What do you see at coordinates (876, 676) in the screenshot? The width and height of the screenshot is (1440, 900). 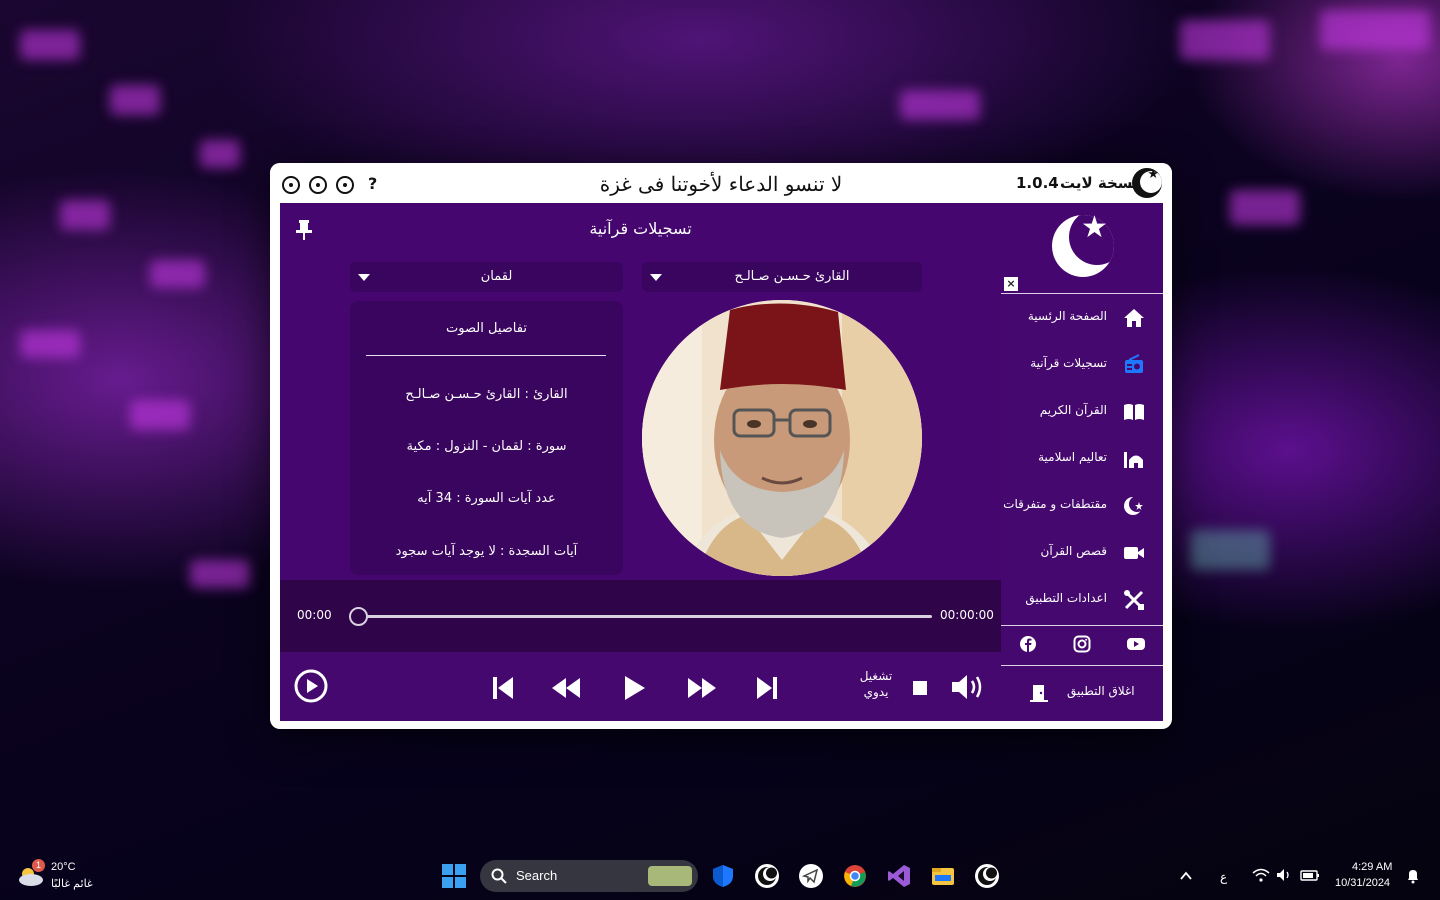 I see `playback-mode-line1: تشغيل` at bounding box center [876, 676].